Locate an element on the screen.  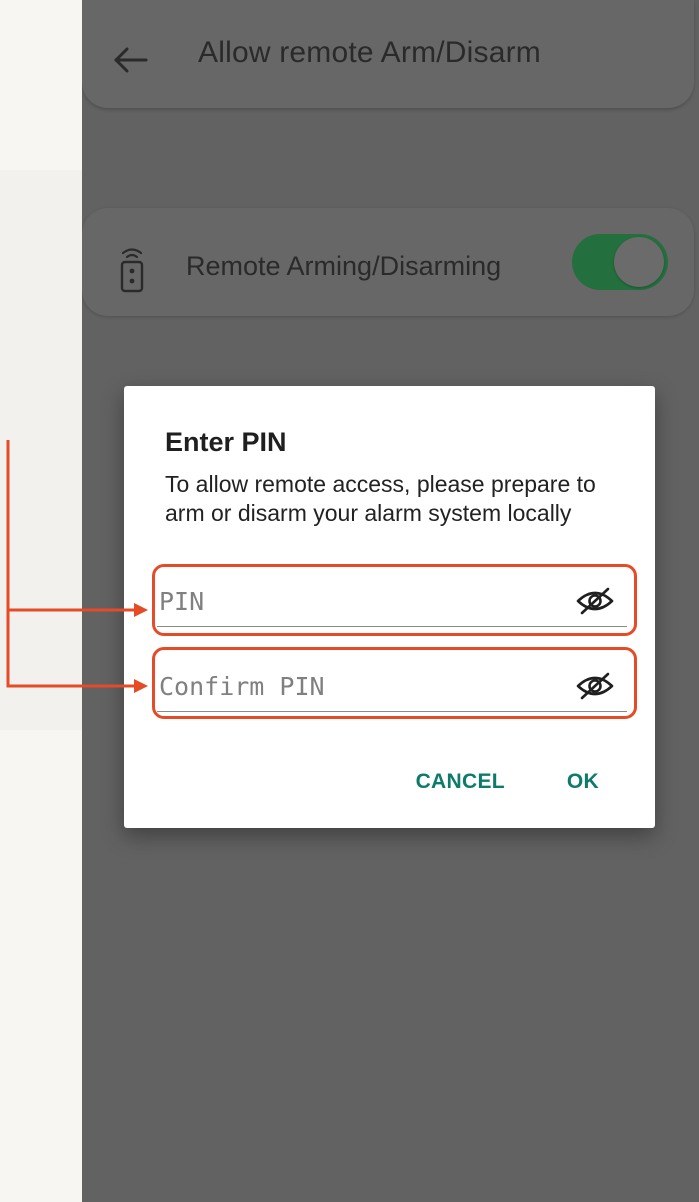
page-background is located at coordinates (41, 450).